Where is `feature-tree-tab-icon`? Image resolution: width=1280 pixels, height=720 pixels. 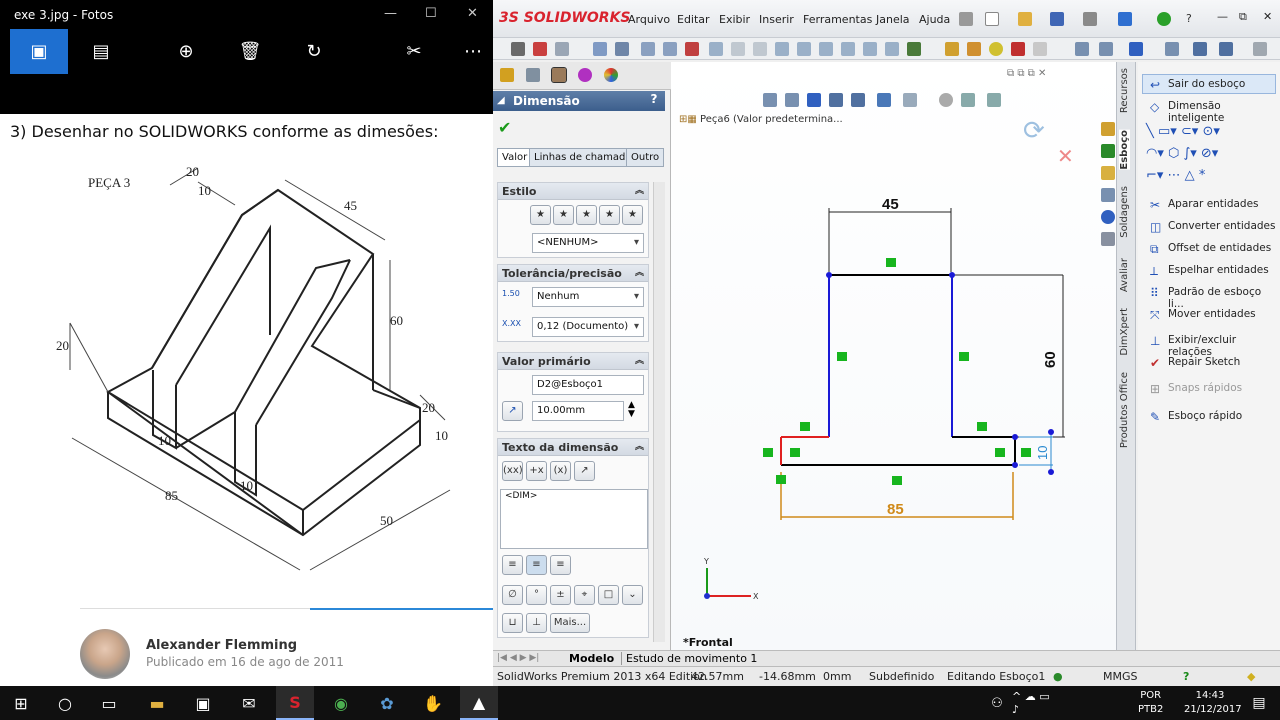
feature-tree-tab-icon is located at coordinates (507, 75).